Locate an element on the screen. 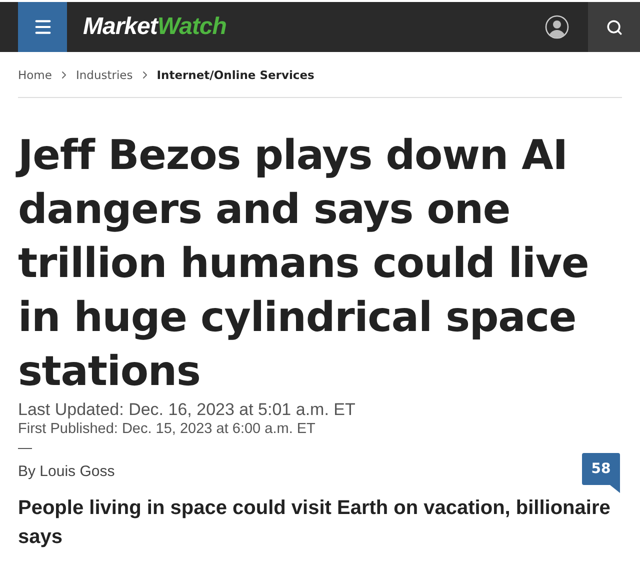 The image size is (640, 575). search-button is located at coordinates (614, 27).